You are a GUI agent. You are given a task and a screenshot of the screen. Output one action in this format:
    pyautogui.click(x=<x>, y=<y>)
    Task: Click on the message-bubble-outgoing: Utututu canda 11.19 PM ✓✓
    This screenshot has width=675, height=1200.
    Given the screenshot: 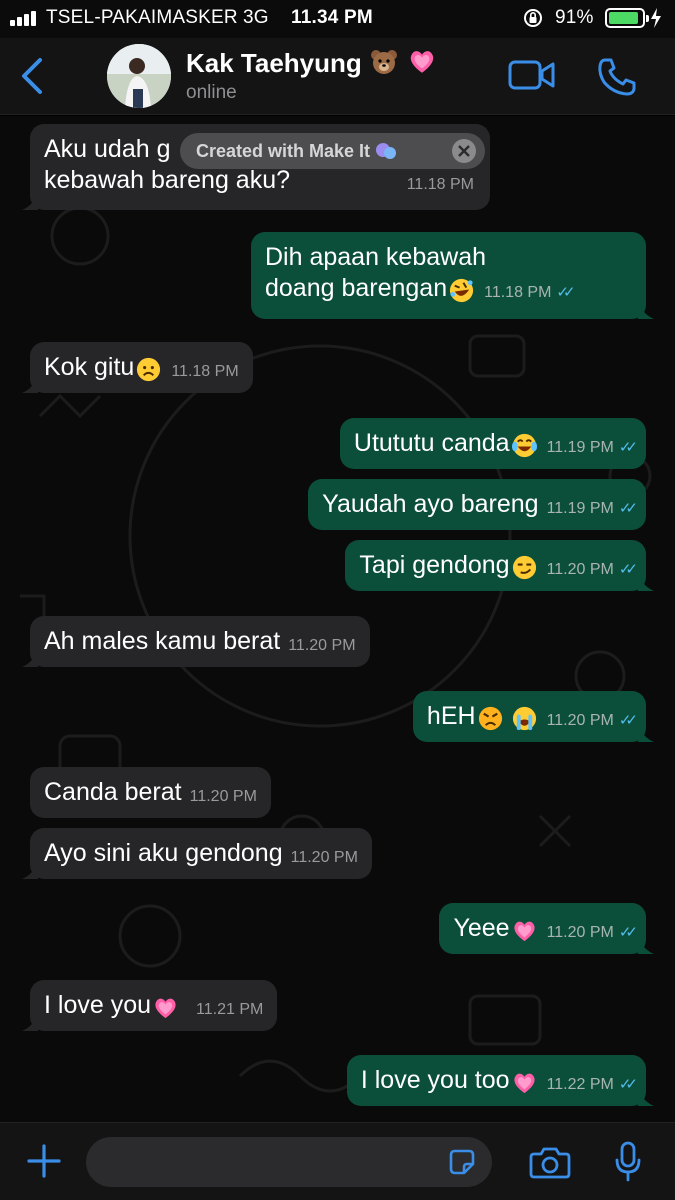 What is the action you would take?
    pyautogui.click(x=492, y=443)
    